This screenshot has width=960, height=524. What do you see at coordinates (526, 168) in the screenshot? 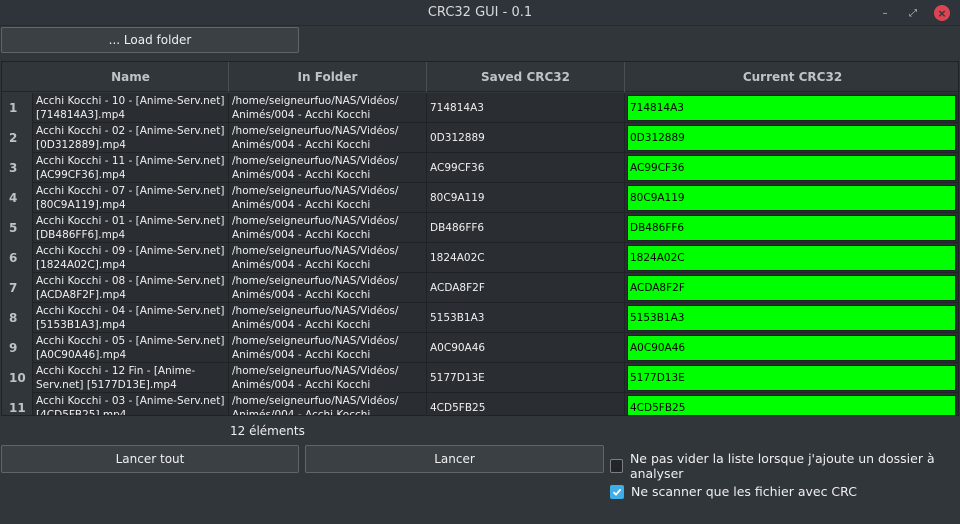
I see `saved-crc-cell: AC99CF36` at bounding box center [526, 168].